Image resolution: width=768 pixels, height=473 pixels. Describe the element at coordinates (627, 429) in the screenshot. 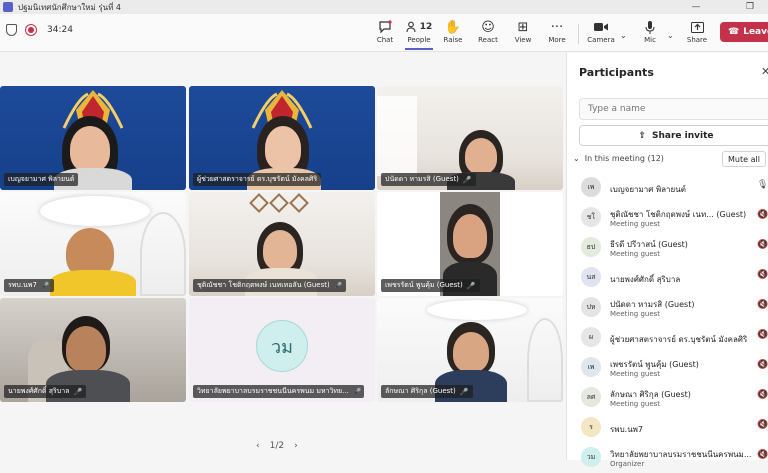

I see `participant-name: รพบ.นพ7` at that location.